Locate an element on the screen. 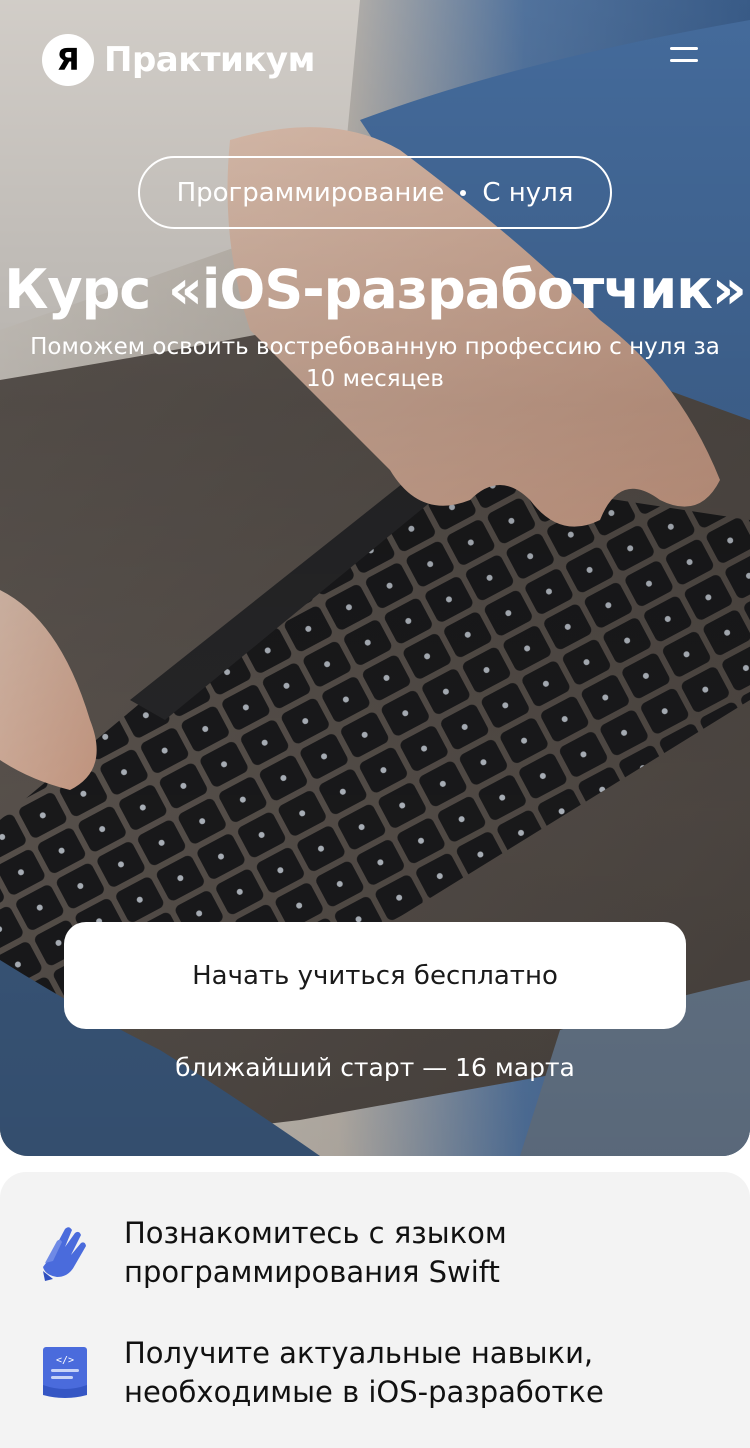 The image size is (750, 1448). logo-text: Практикум is located at coordinates (209, 60).